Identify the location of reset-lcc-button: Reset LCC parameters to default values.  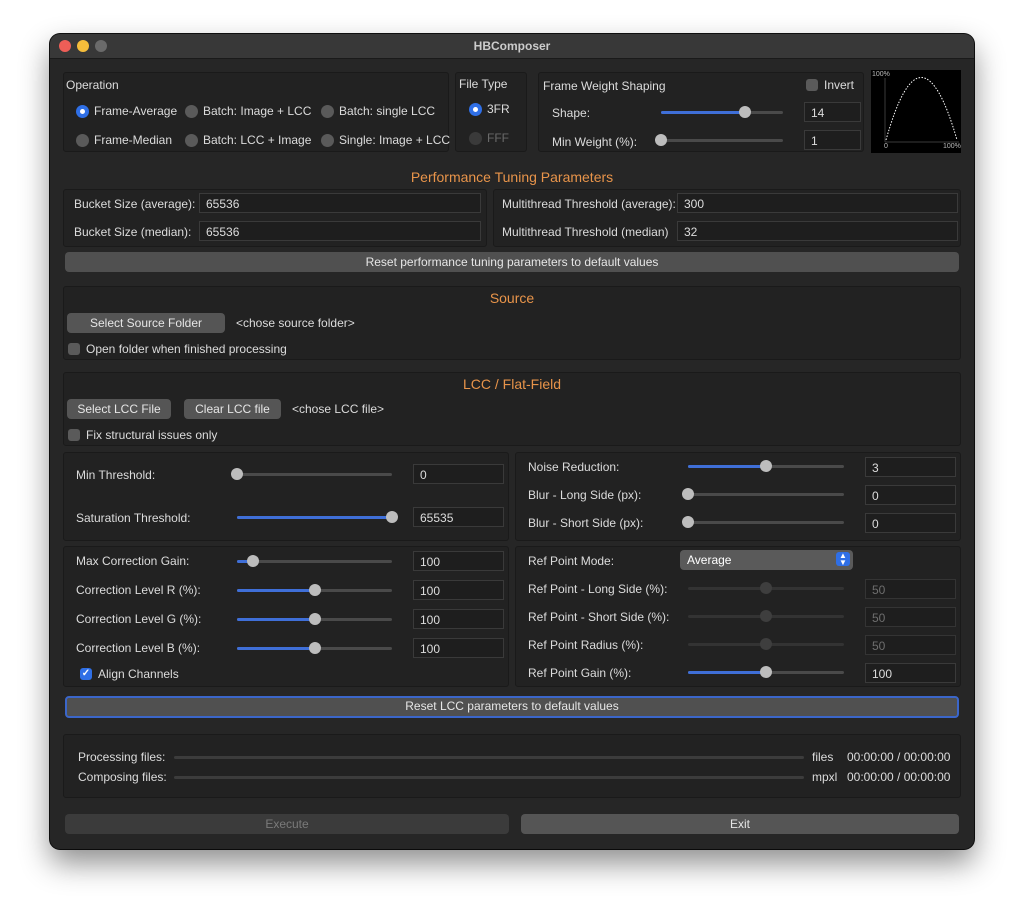
(512, 707).